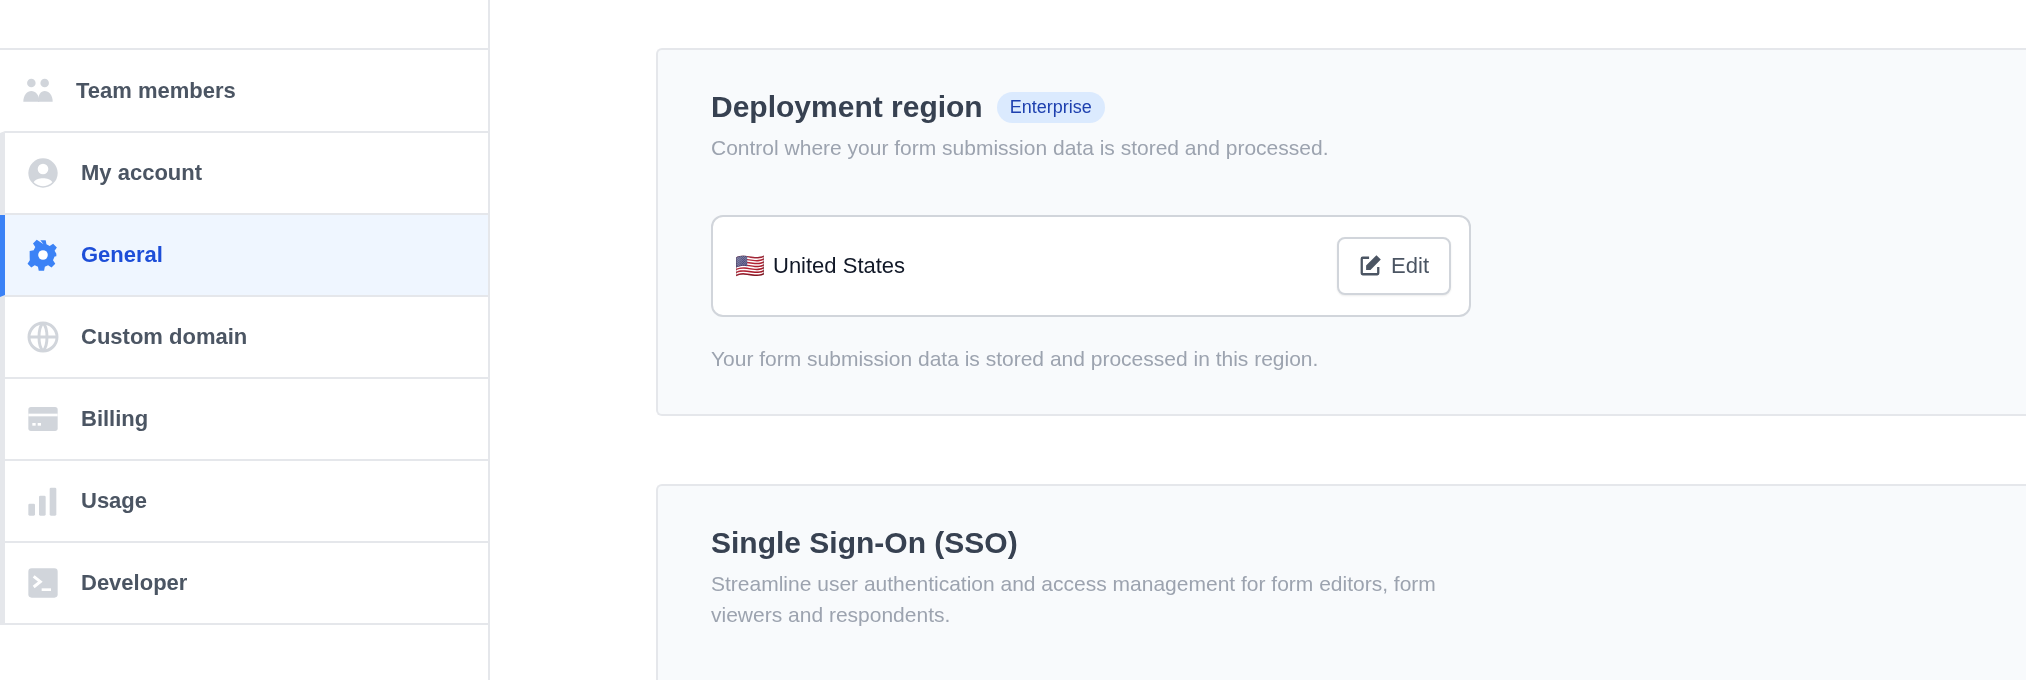  Describe the element at coordinates (43, 337) in the screenshot. I see `globe-icon` at that location.